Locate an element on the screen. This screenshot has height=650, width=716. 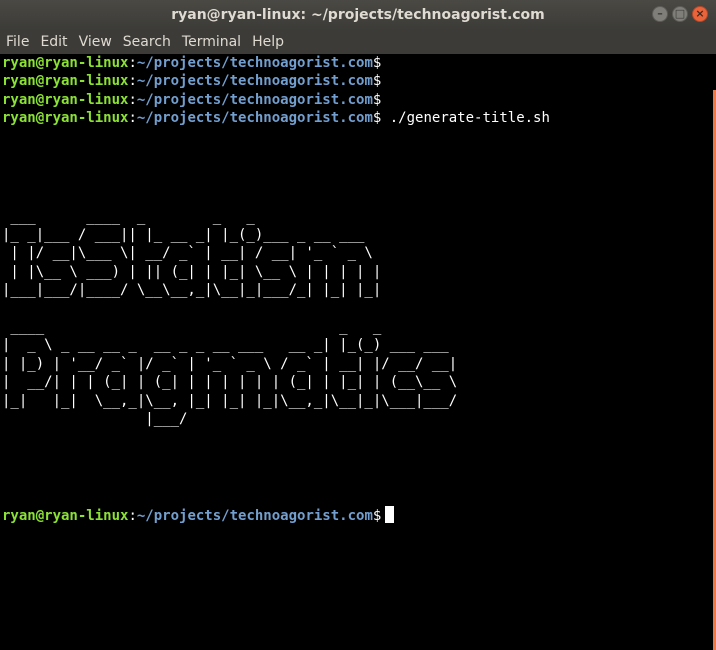
text-cursor is located at coordinates (390, 514).